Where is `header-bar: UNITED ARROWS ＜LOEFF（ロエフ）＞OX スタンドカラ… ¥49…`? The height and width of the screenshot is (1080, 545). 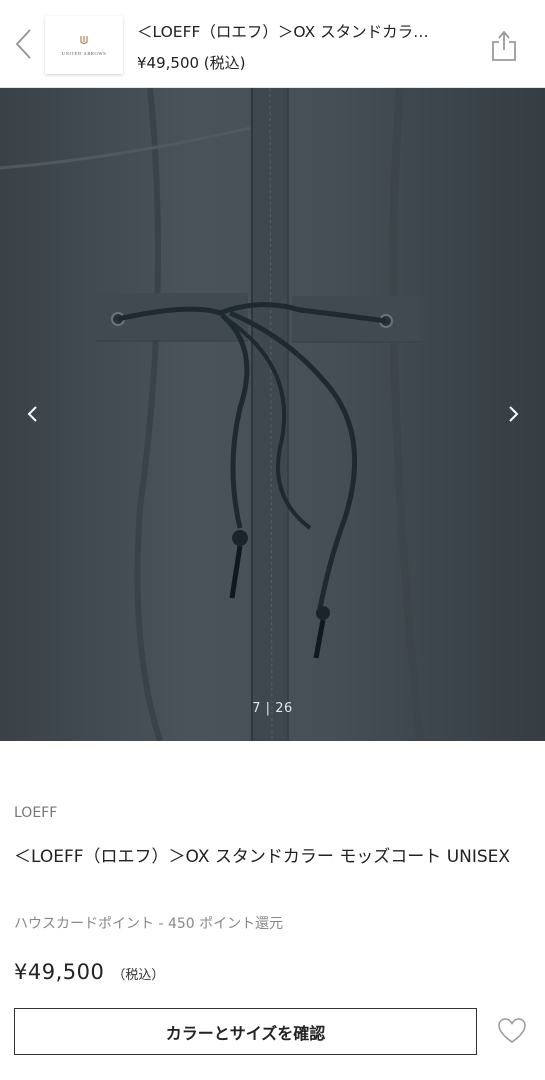
header-bar: UNITED ARROWS ＜LOEFF（ロエフ）＞OX スタンドカラ… ¥49… is located at coordinates (272, 44).